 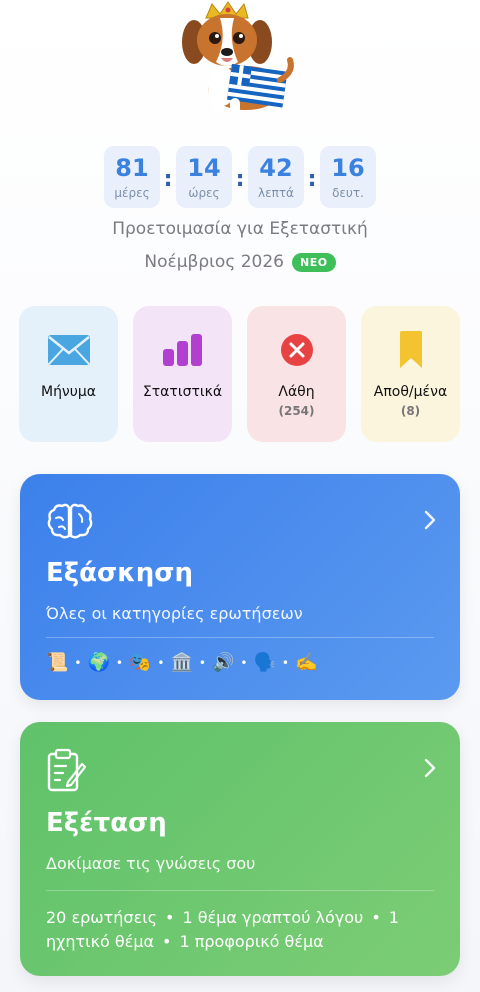 I want to click on countdown-days: 81 μέρες, so click(x=132, y=177).